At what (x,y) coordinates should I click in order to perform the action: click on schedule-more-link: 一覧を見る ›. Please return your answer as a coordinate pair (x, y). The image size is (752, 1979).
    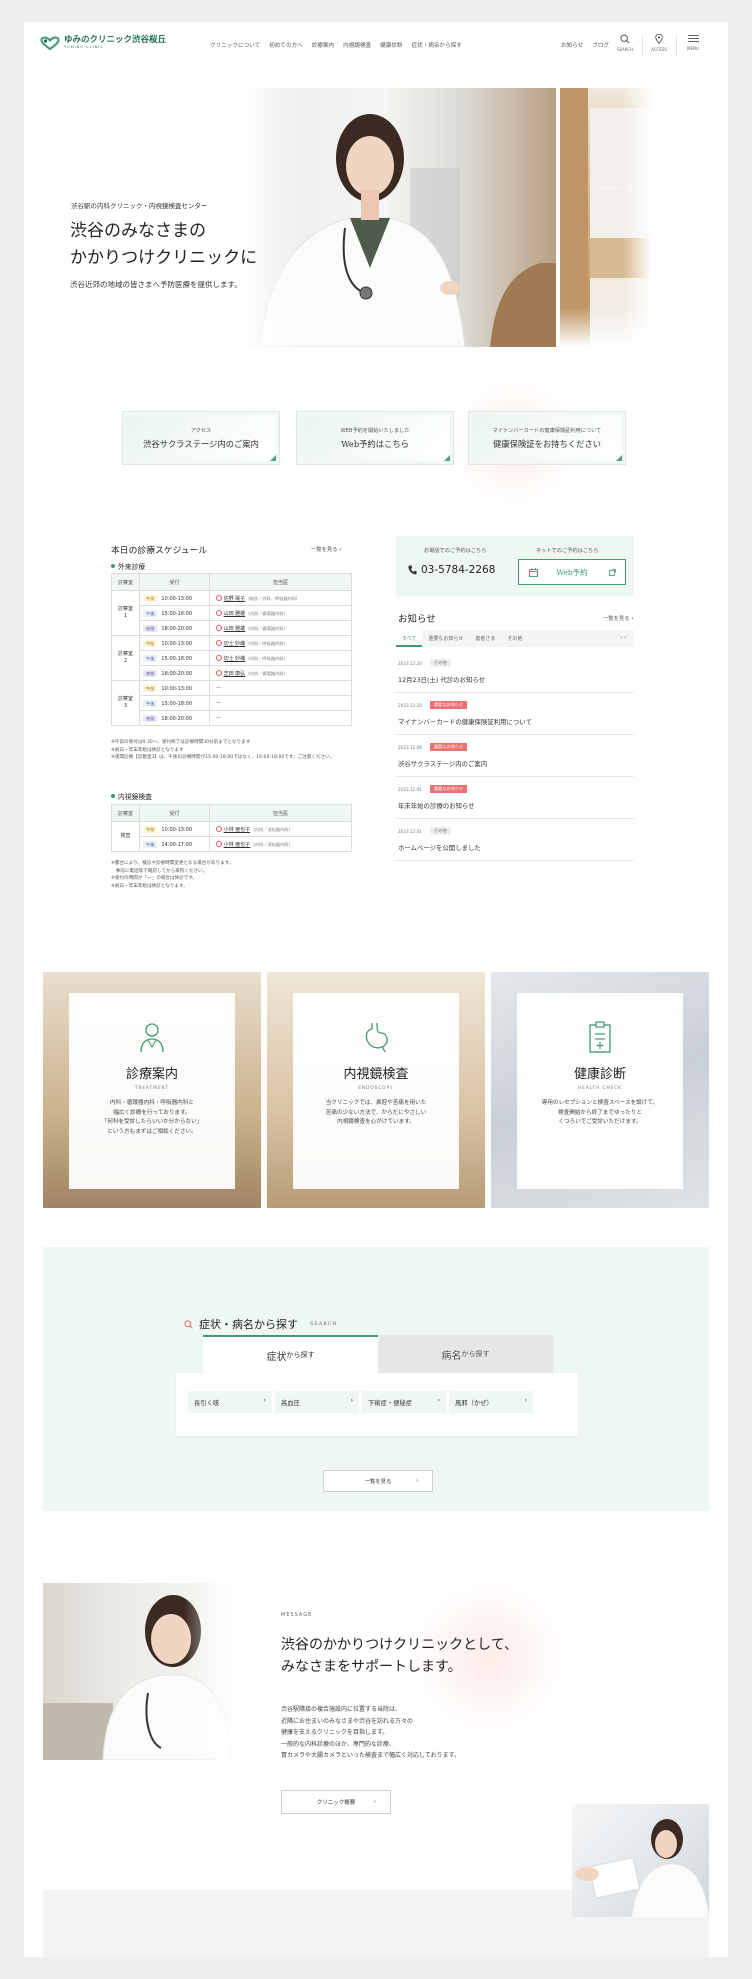
    Looking at the image, I should click on (326, 549).